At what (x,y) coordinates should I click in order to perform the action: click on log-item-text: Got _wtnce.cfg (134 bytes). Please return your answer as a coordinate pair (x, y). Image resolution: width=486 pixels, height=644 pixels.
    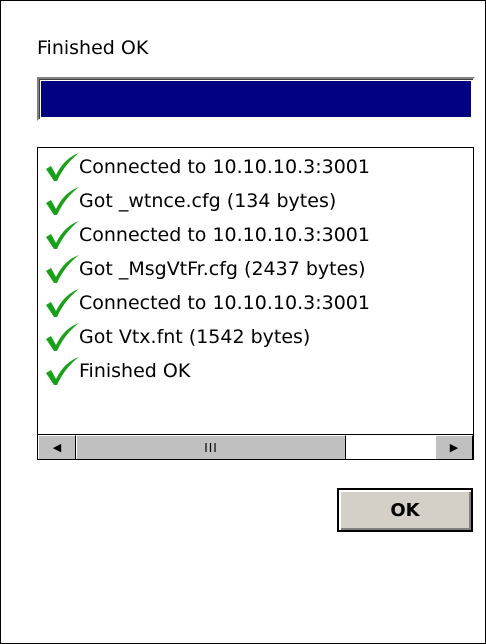
    Looking at the image, I should click on (208, 201).